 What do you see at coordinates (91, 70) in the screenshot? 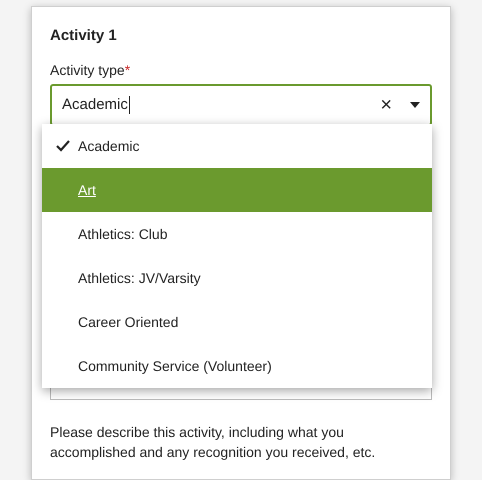
I see `field-label: Activity type*` at bounding box center [91, 70].